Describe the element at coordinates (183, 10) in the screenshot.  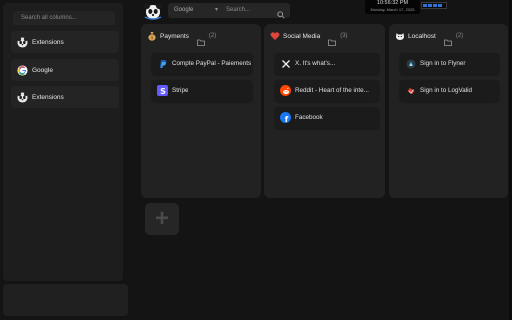
I see `search-engine-select: Google` at that location.